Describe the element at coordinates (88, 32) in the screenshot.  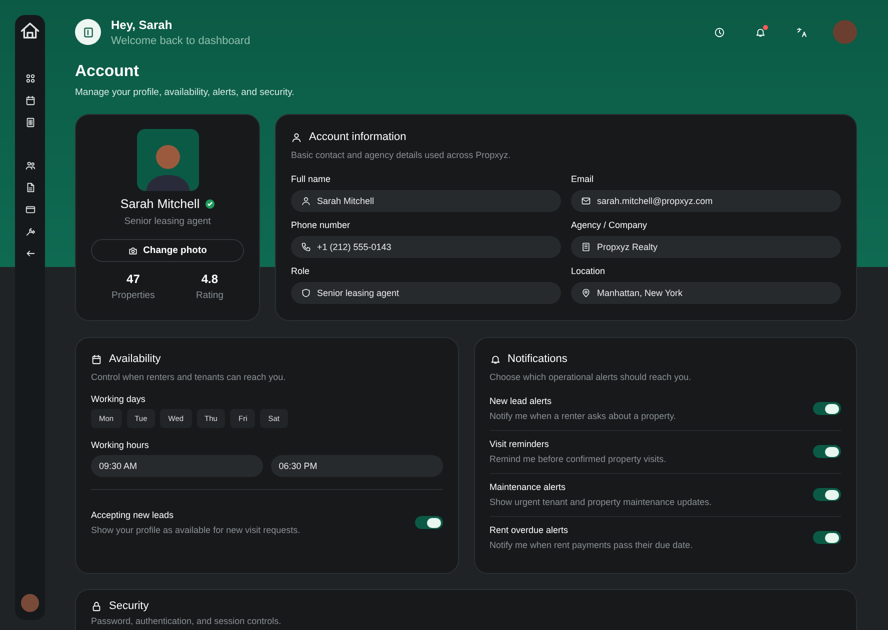
I see `panel-icon` at that location.